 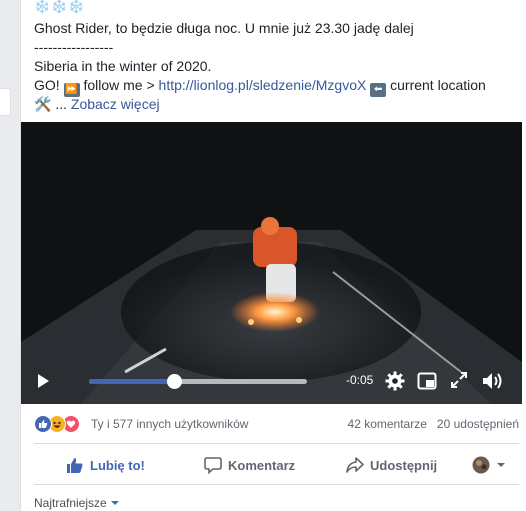 What do you see at coordinates (387, 424) in the screenshot?
I see `comments-count: 42 komentarze` at bounding box center [387, 424].